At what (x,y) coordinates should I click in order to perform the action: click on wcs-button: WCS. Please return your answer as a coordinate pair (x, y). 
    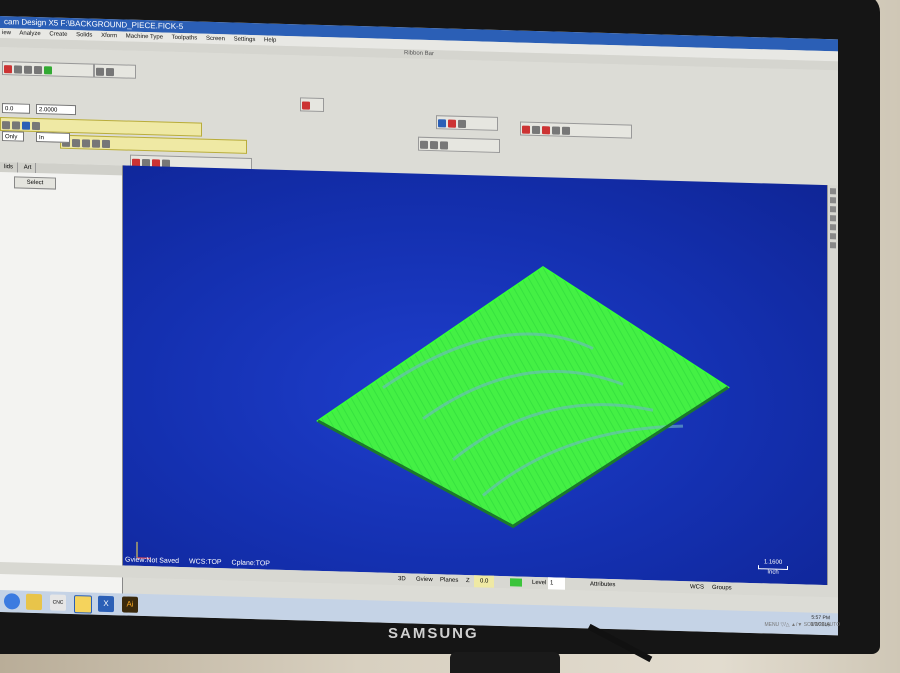
    Looking at the image, I should click on (697, 587).